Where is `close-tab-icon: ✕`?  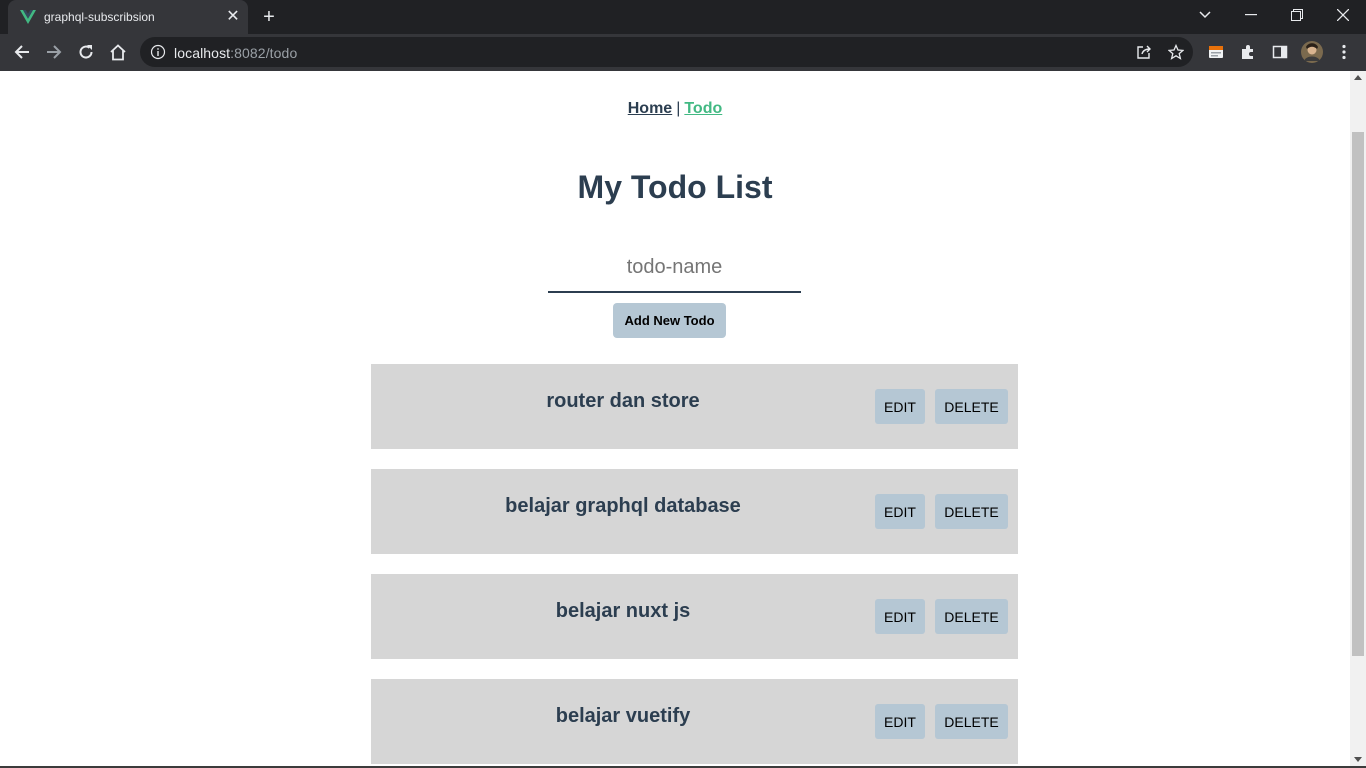 close-tab-icon: ✕ is located at coordinates (233, 17).